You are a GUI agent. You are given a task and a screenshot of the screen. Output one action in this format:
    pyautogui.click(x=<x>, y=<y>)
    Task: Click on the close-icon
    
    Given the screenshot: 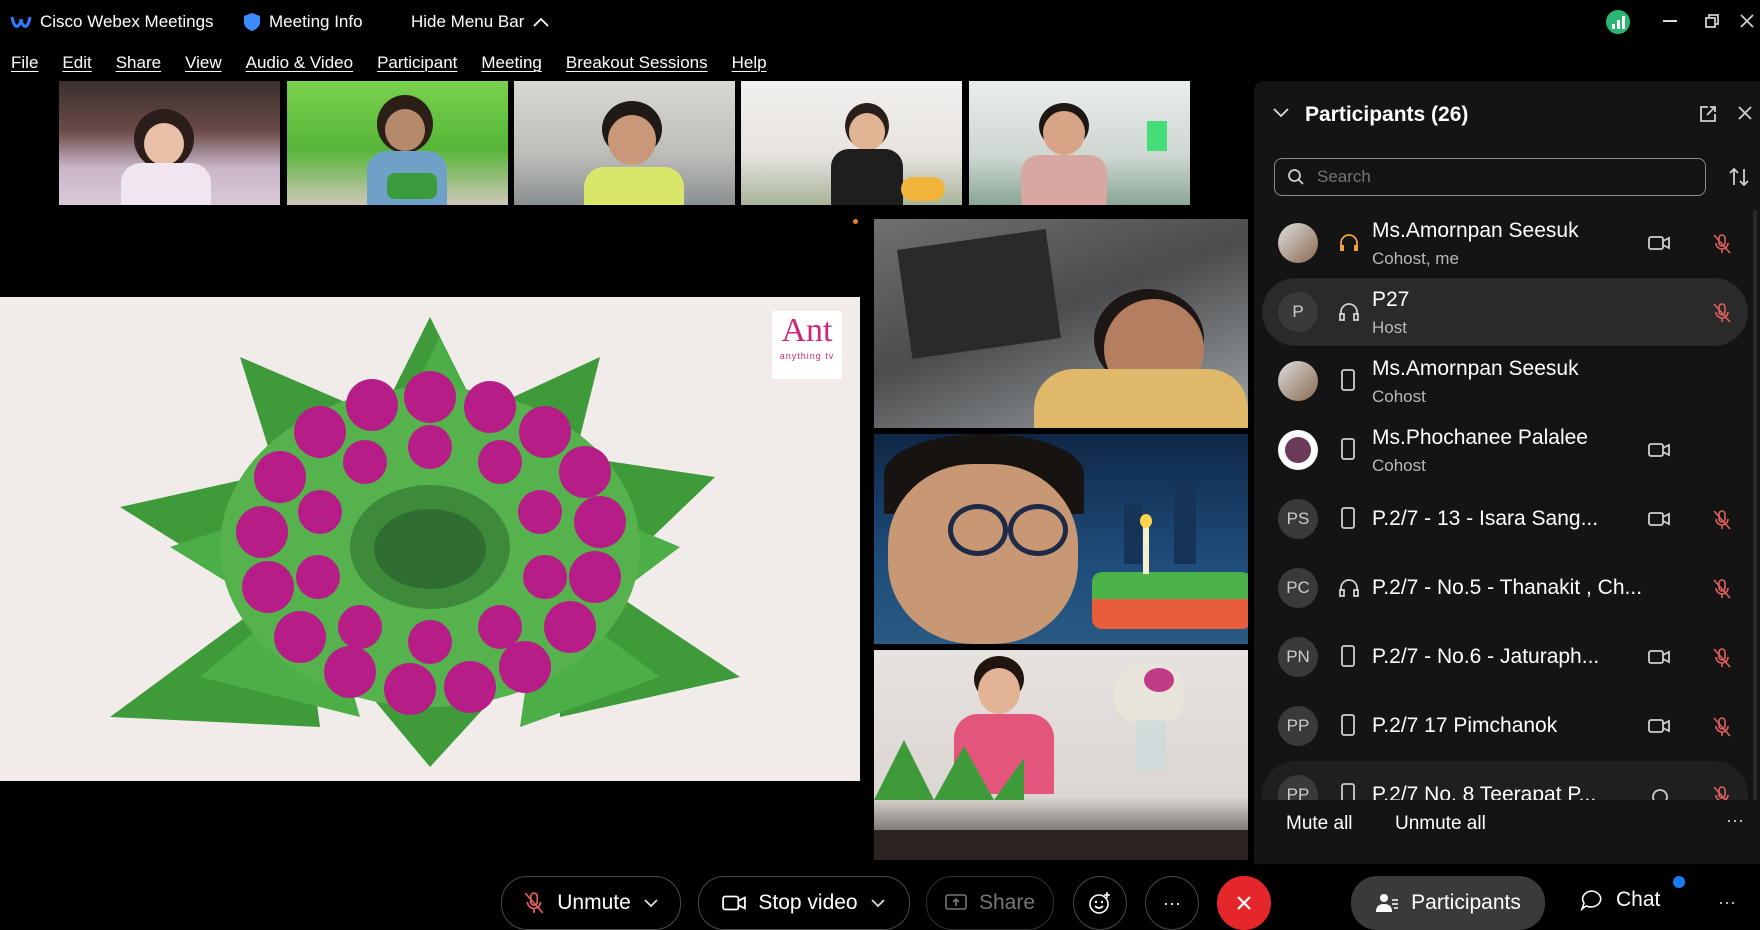 What is the action you would take?
    pyautogui.click(x=1745, y=113)
    